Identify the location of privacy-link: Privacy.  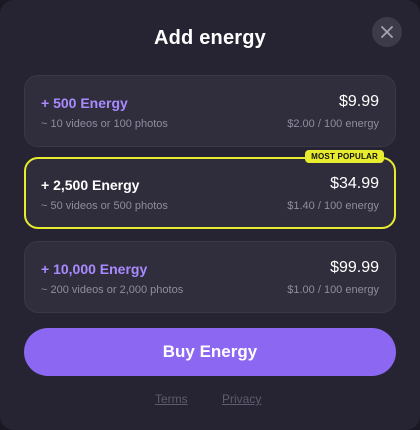
(241, 399).